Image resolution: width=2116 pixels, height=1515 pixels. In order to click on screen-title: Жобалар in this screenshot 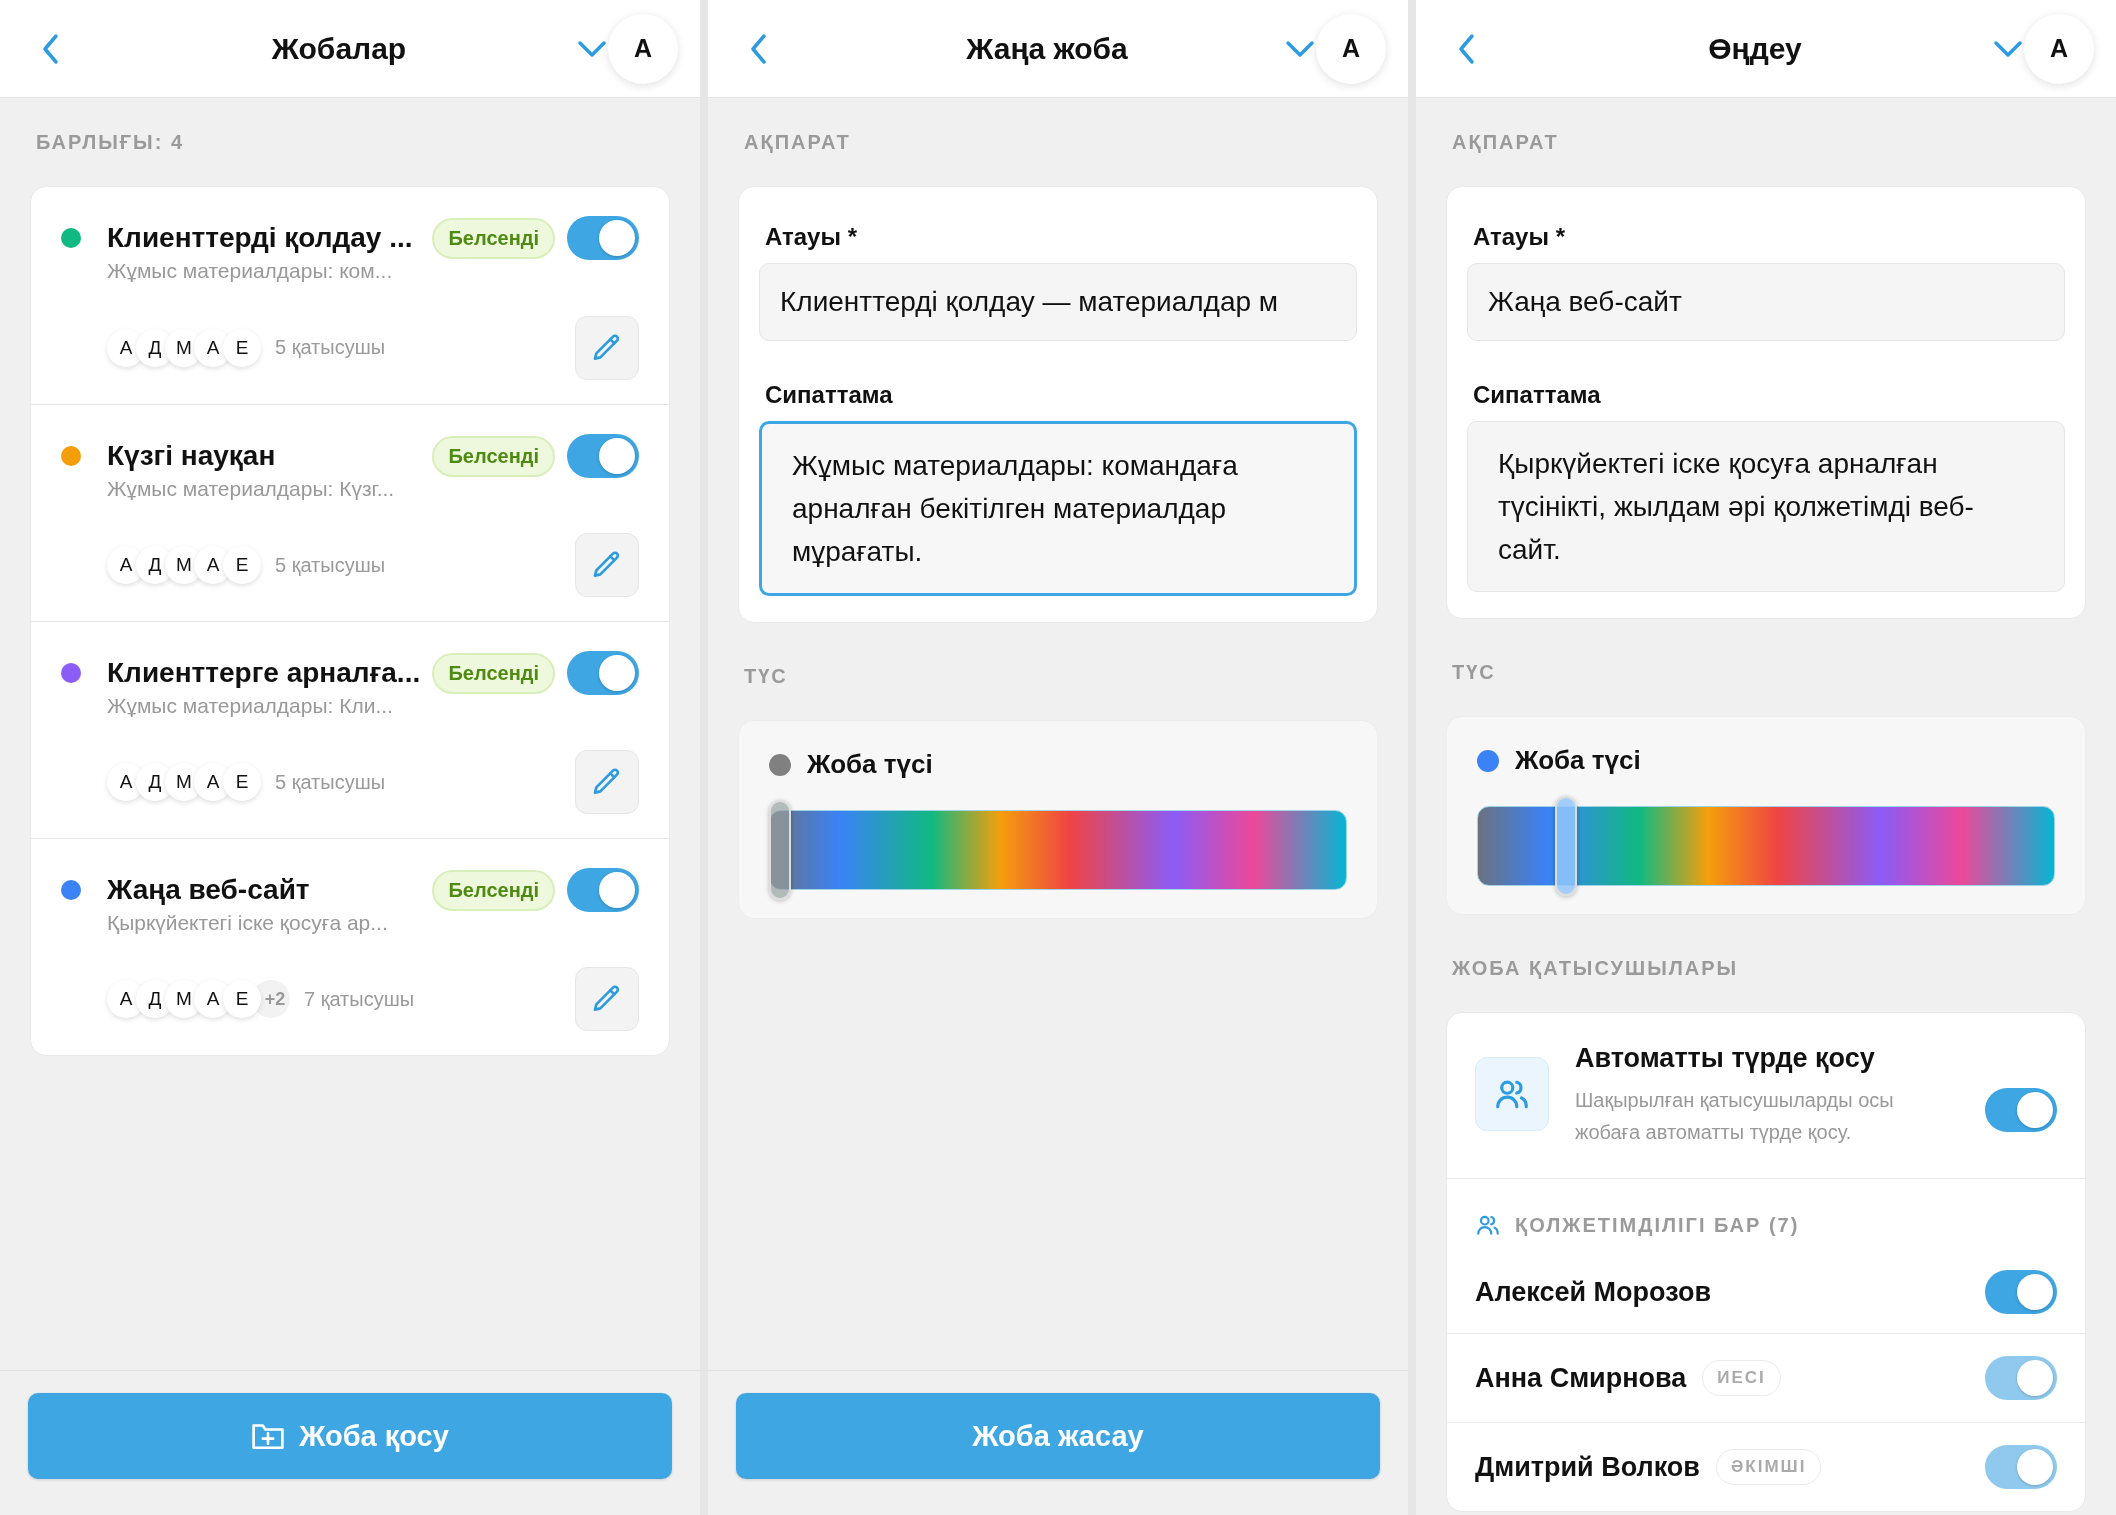, I will do `click(339, 48)`.